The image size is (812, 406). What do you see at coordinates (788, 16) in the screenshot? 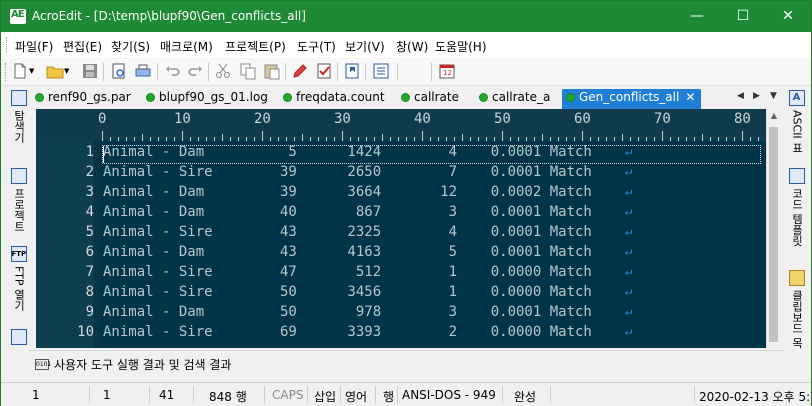
I see `close-button: ✕` at bounding box center [788, 16].